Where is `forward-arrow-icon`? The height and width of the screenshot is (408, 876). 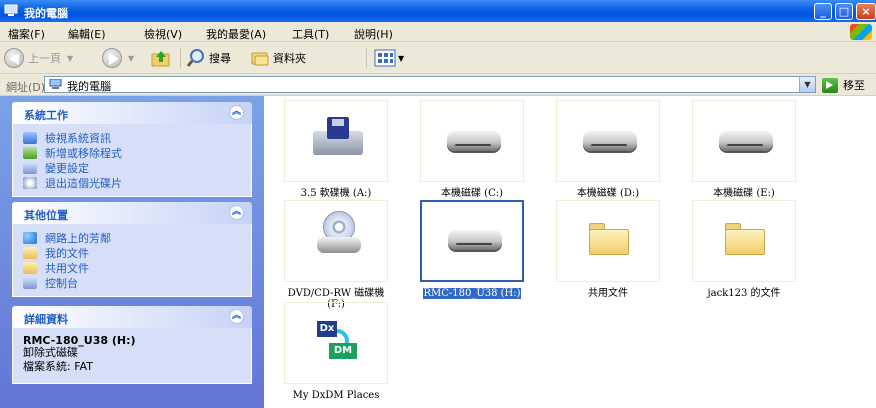
forward-arrow-icon is located at coordinates (112, 58).